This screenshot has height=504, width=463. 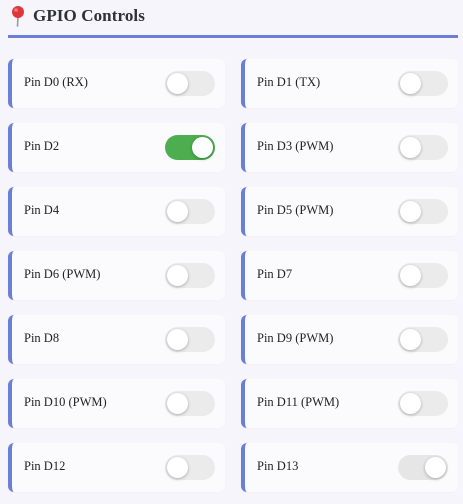 I want to click on pin-card: Pin D3 (PWM), so click(x=349, y=147).